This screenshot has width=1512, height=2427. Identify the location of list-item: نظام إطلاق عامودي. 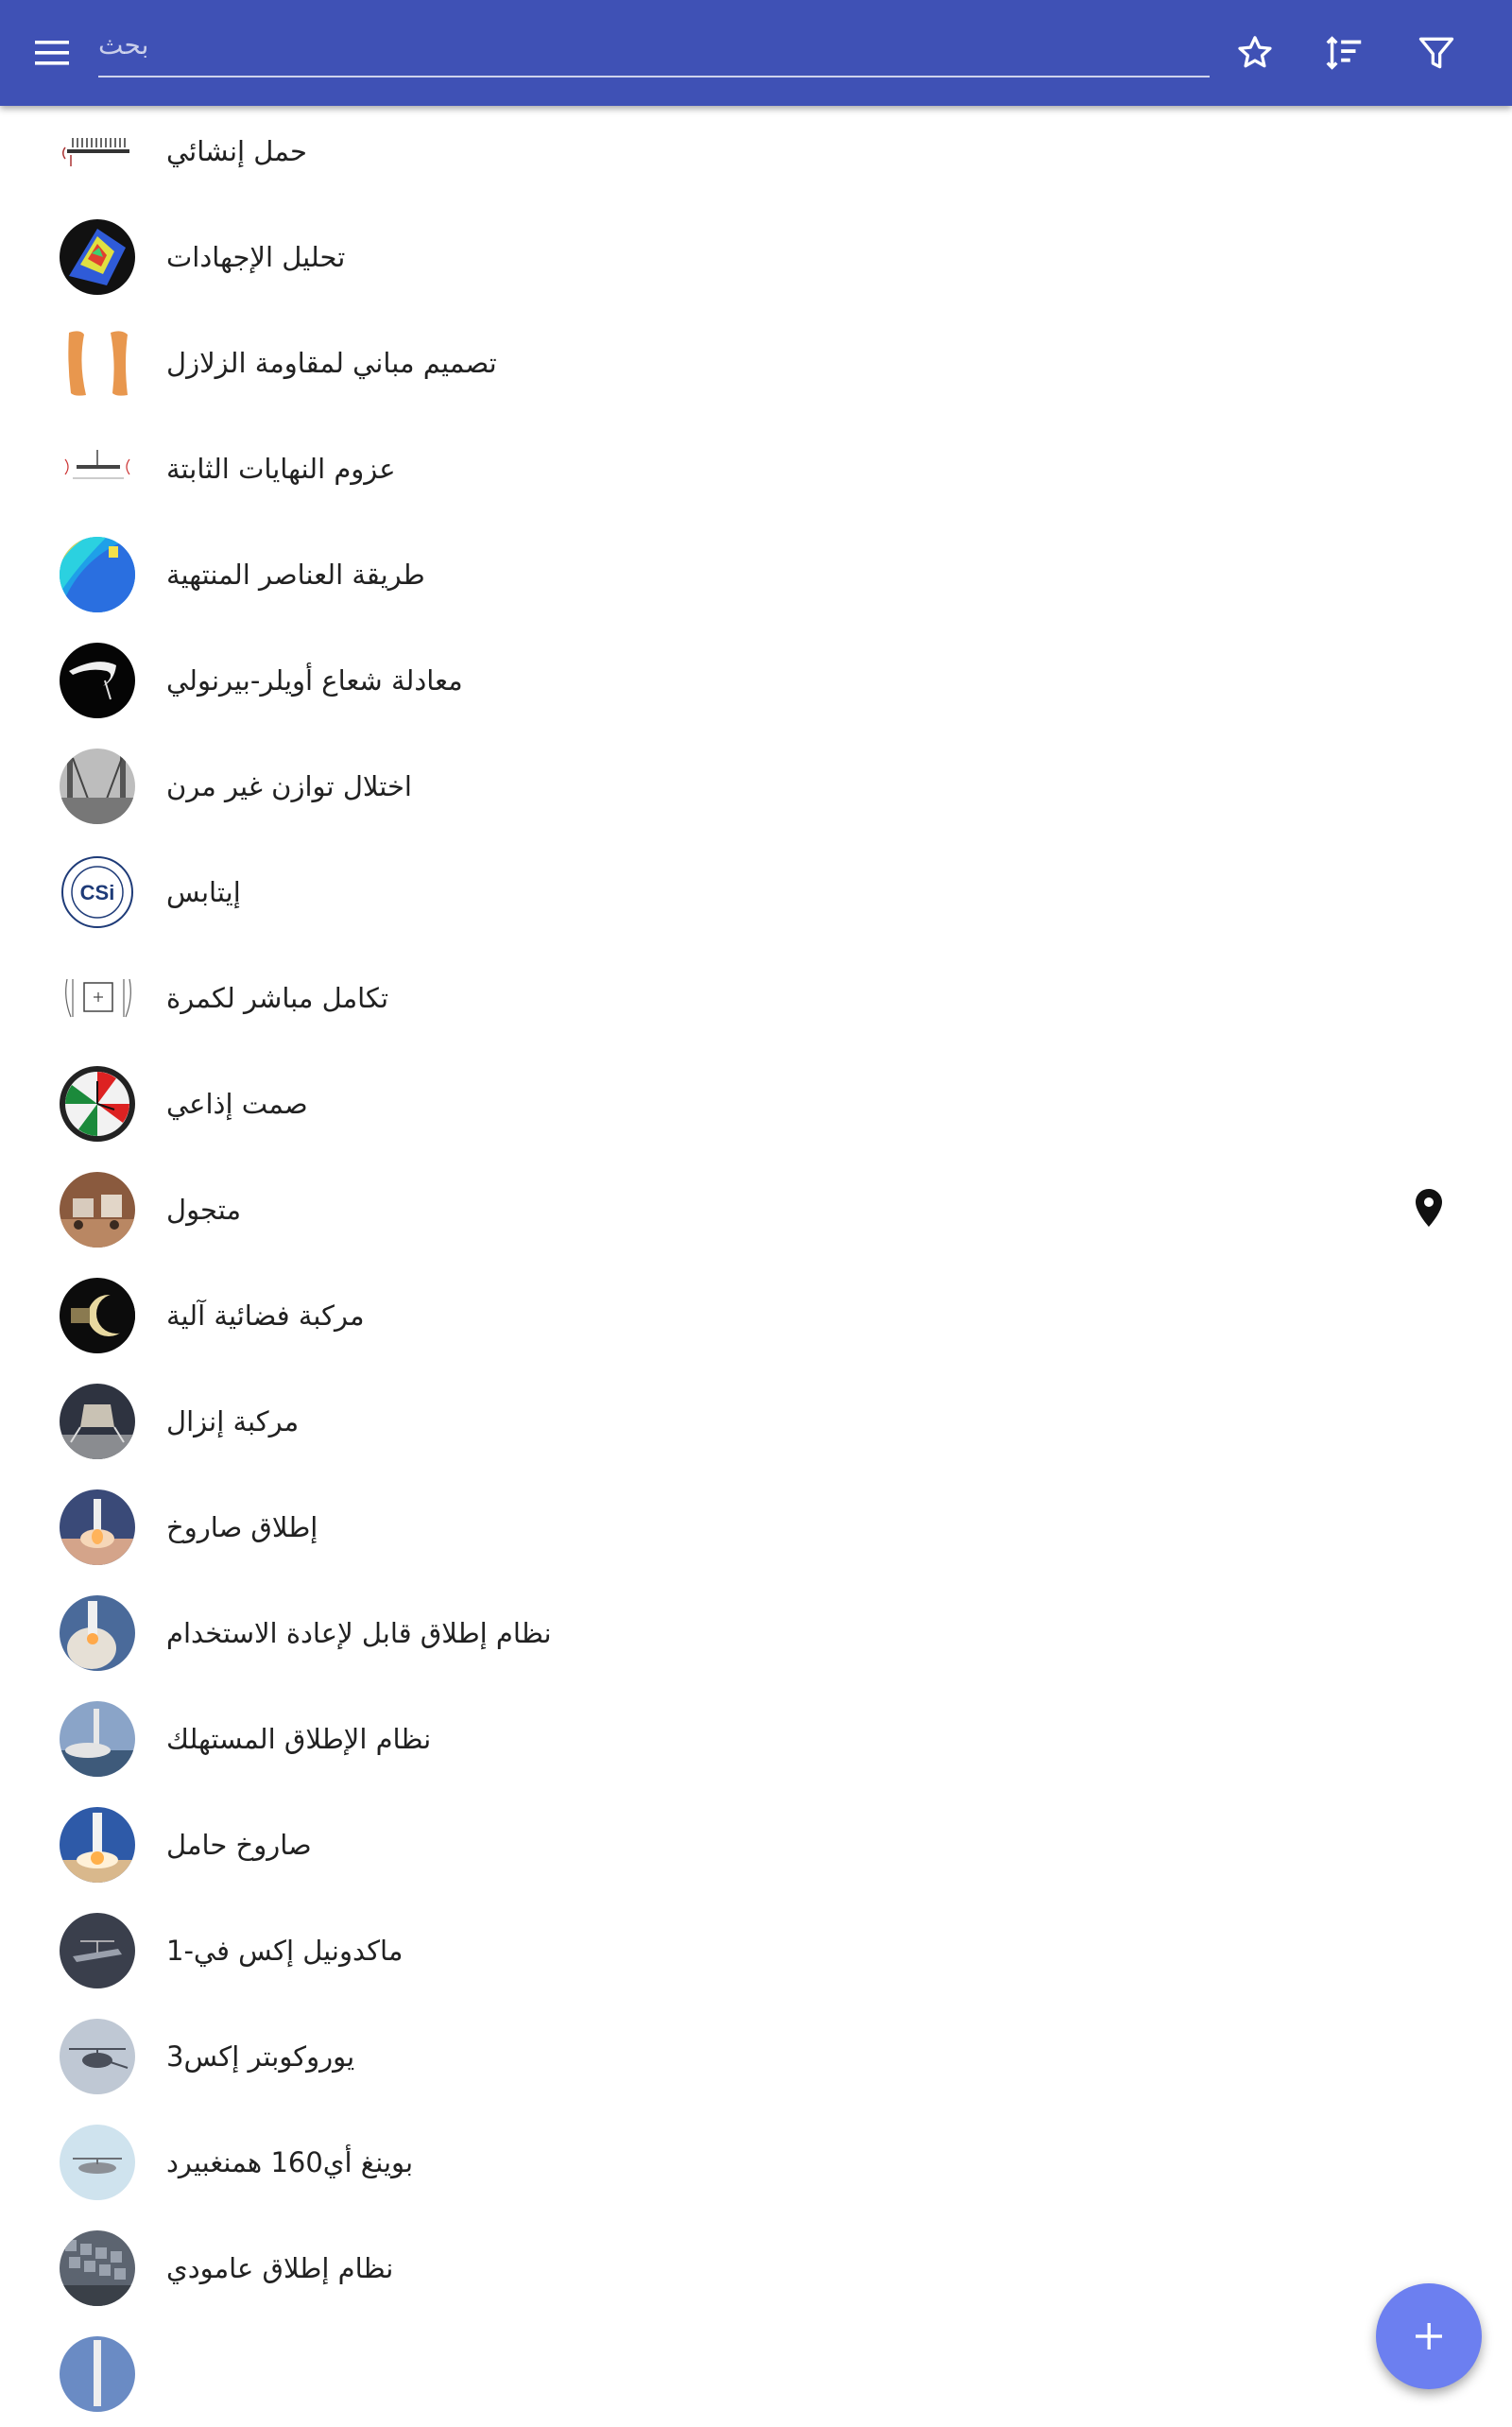
(756, 2268).